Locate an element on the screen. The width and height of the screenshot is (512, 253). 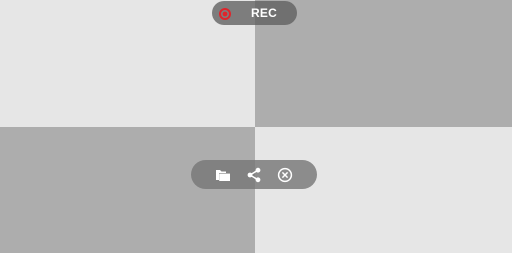
close-button is located at coordinates (285, 175).